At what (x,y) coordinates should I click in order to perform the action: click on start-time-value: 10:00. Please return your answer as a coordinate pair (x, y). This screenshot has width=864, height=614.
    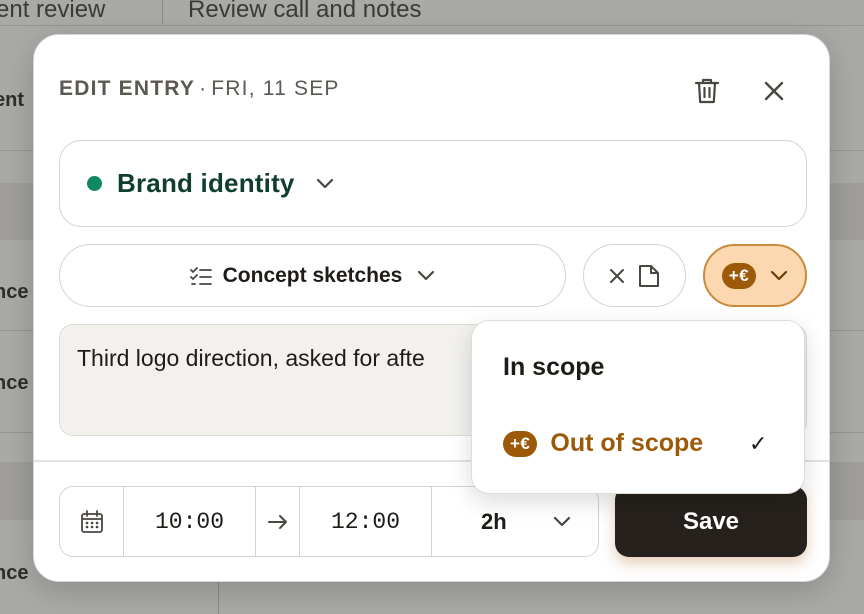
    Looking at the image, I should click on (189, 521).